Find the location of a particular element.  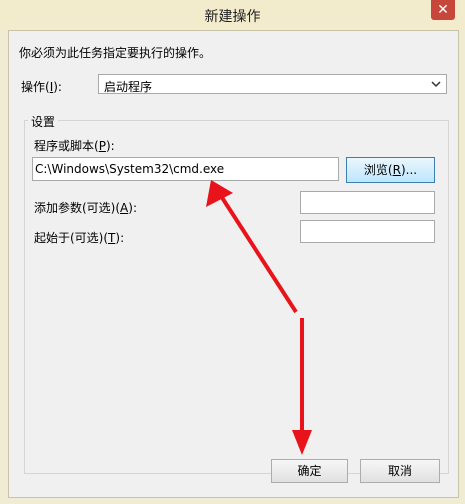

start-in-label: 起始于(可选)(T): is located at coordinates (79, 238).